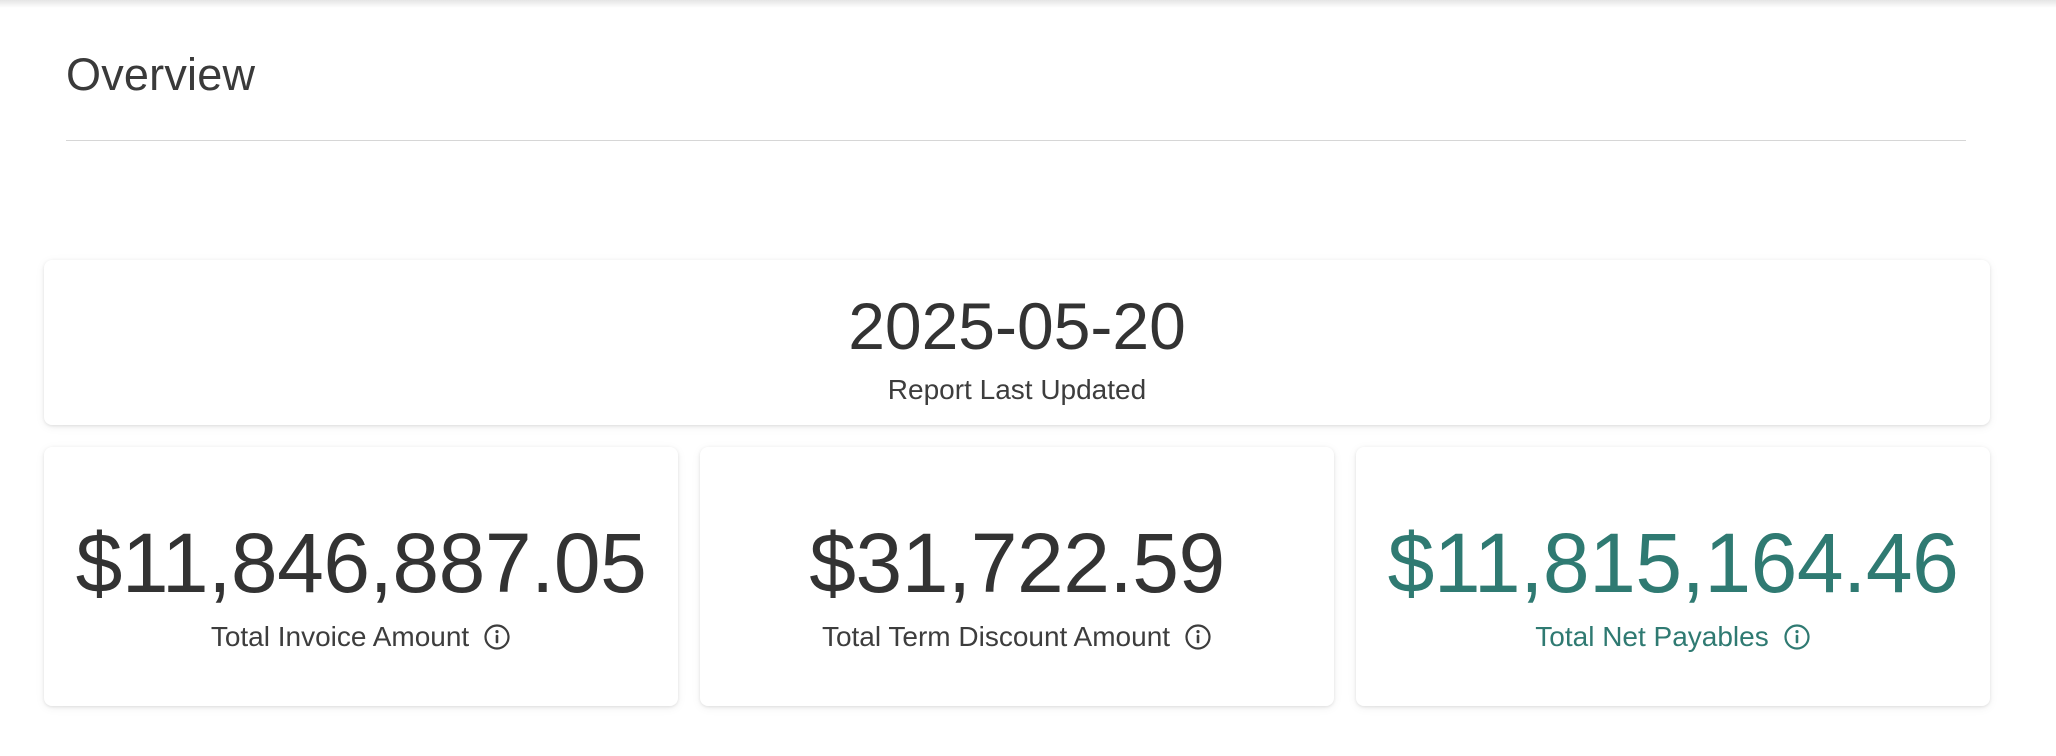  Describe the element at coordinates (1017, 563) in the screenshot. I see `total-term-discount-value: $31,722.59` at that location.